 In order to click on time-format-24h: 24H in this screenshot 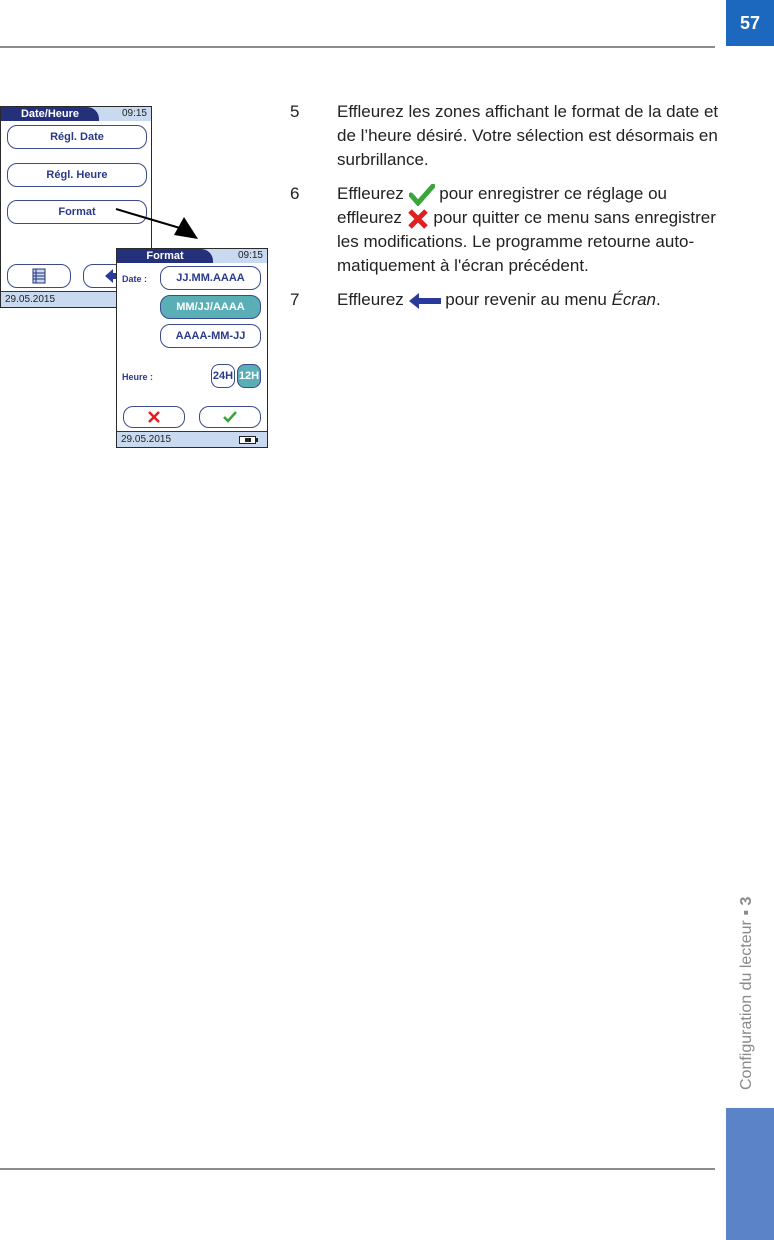, I will do `click(223, 376)`.